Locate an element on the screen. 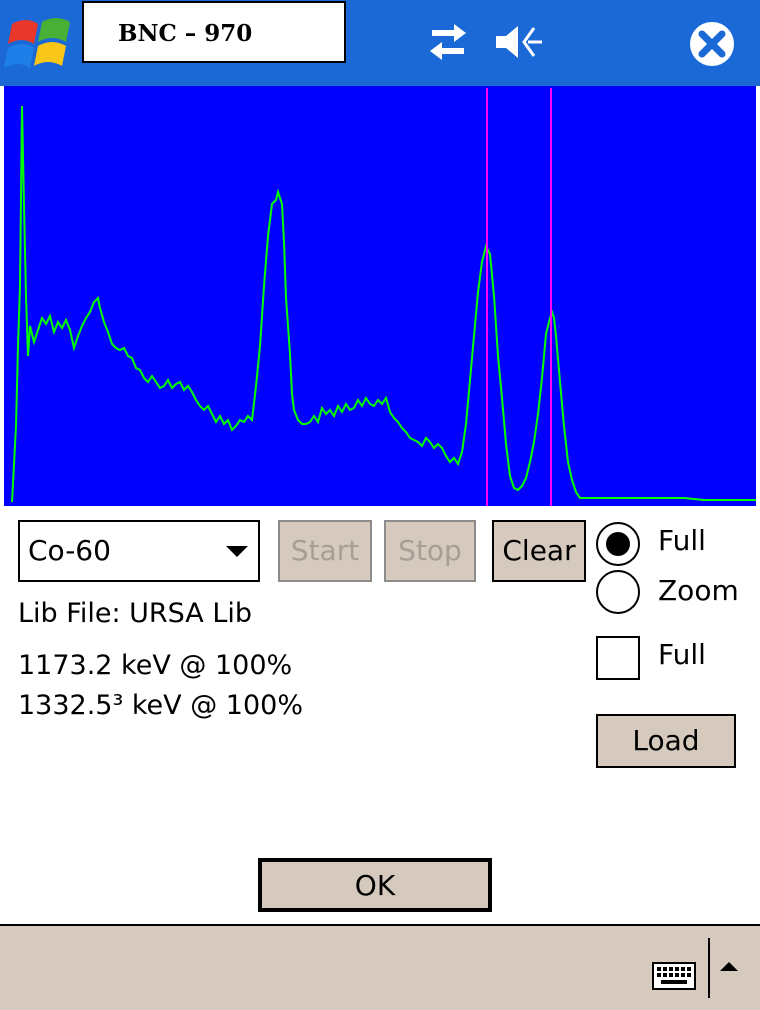 The width and height of the screenshot is (760, 1010). menu-bar is located at coordinates (380, 967).